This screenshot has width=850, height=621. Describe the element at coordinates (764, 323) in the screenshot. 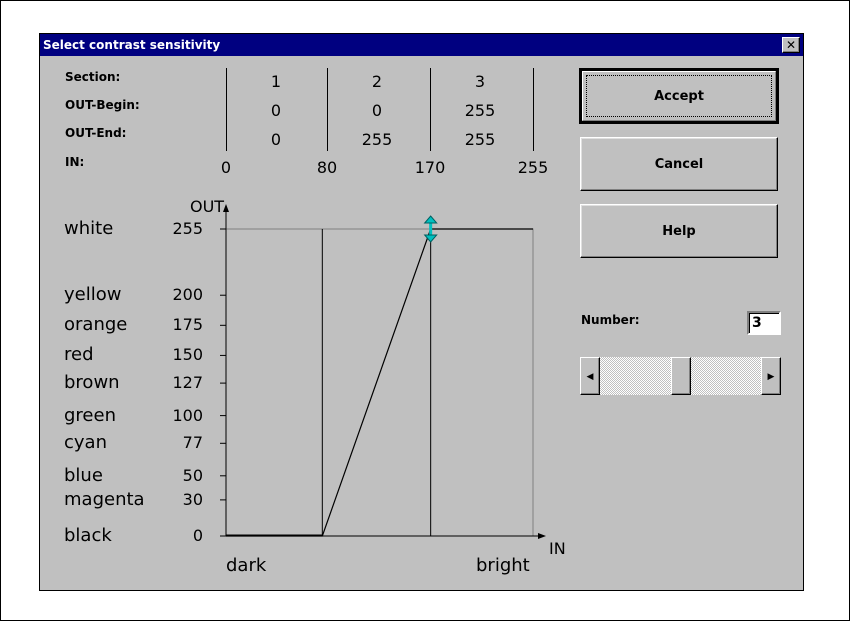

I see `number-field: 3` at that location.